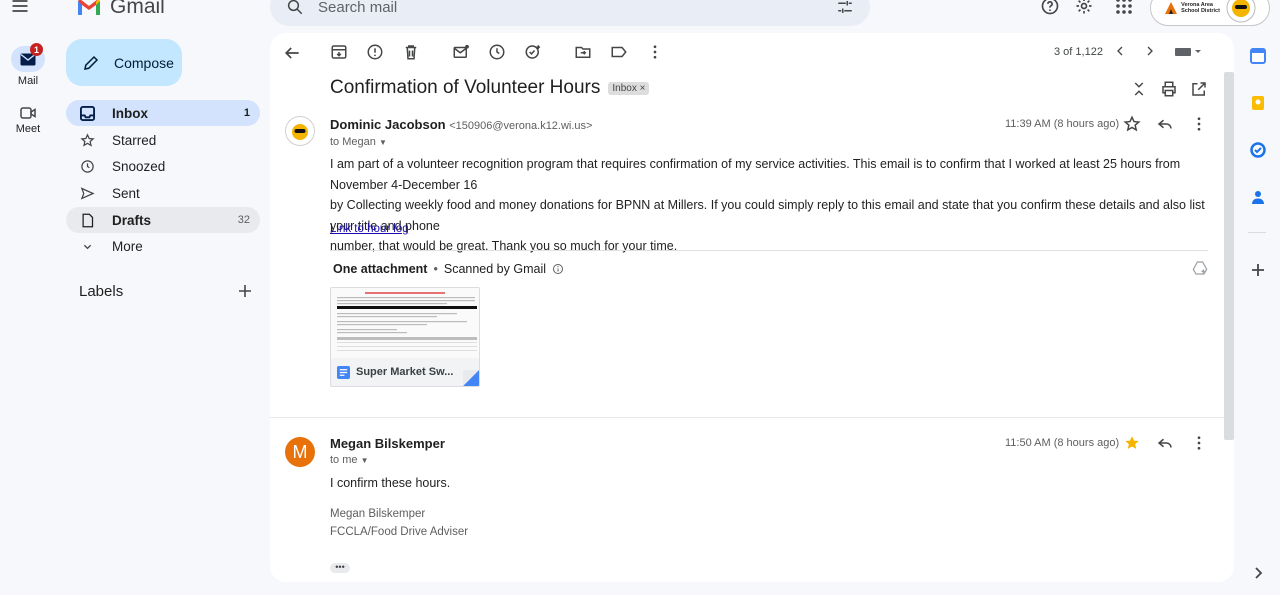 Image resolution: width=1280 pixels, height=595 pixels. What do you see at coordinates (656, 53) in the screenshot?
I see `more-actions-button` at bounding box center [656, 53].